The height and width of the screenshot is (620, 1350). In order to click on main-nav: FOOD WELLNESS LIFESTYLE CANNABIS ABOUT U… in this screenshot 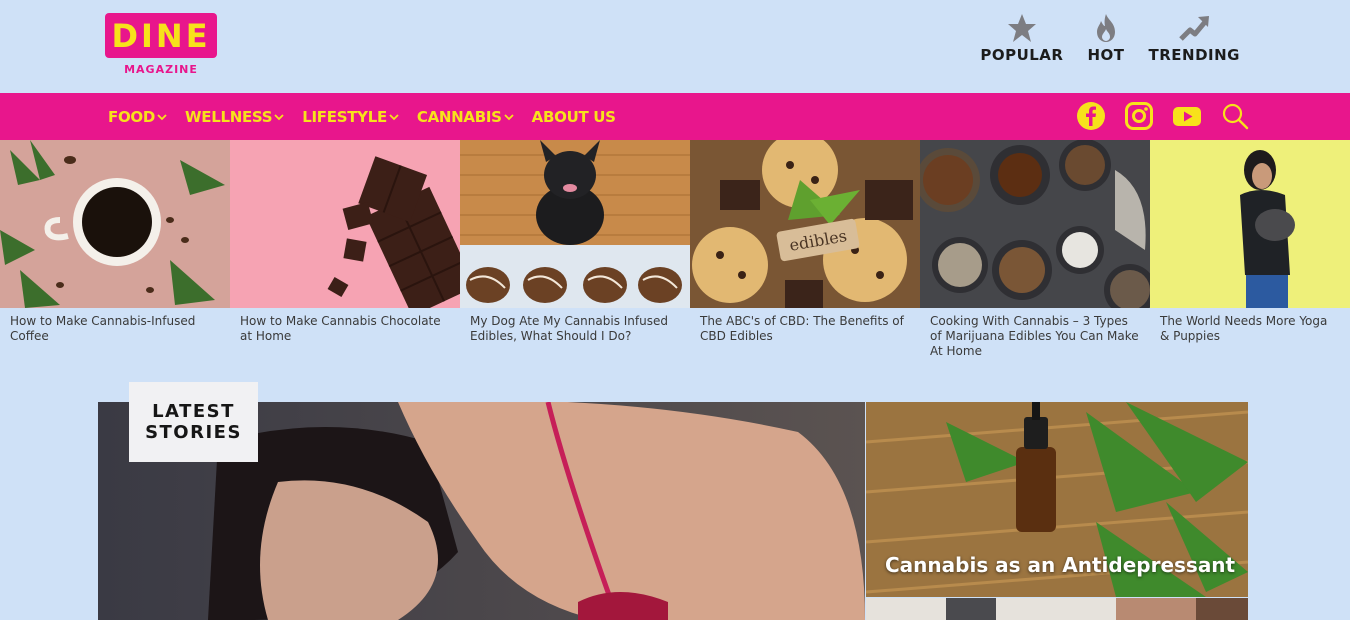, I will do `click(675, 116)`.